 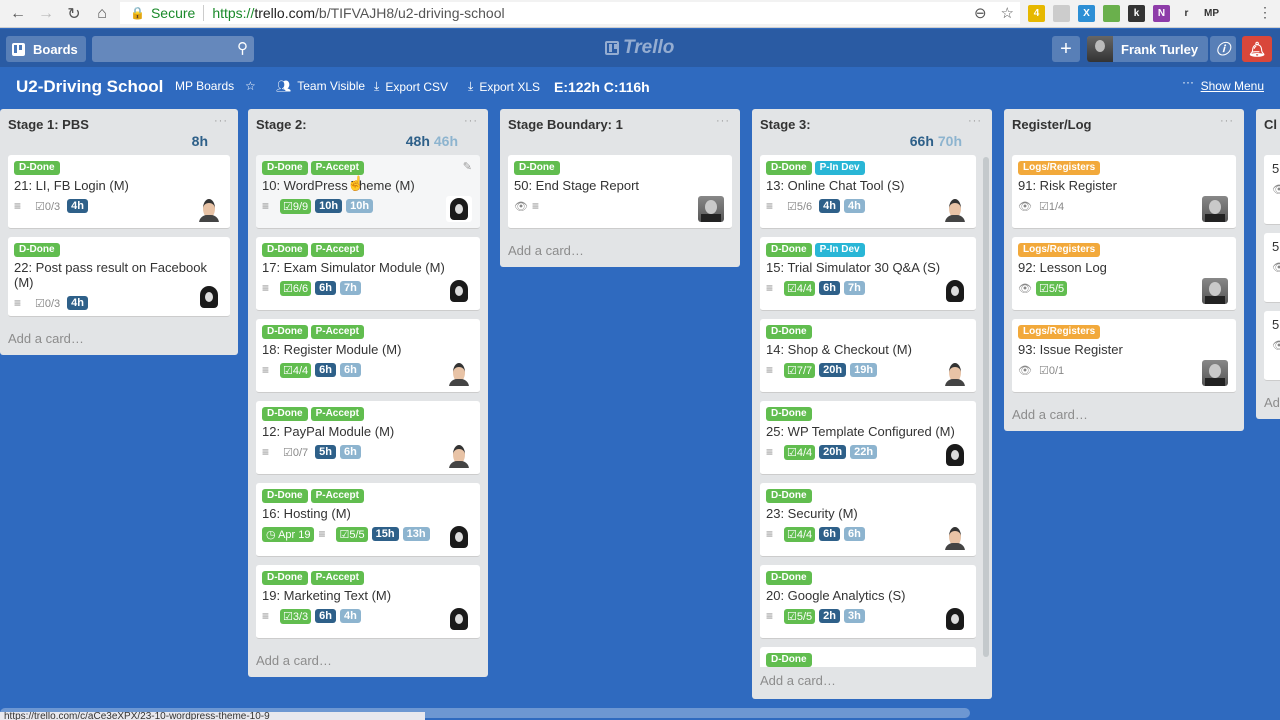 What do you see at coordinates (1147, 49) in the screenshot?
I see `member-button: Frank Turley` at bounding box center [1147, 49].